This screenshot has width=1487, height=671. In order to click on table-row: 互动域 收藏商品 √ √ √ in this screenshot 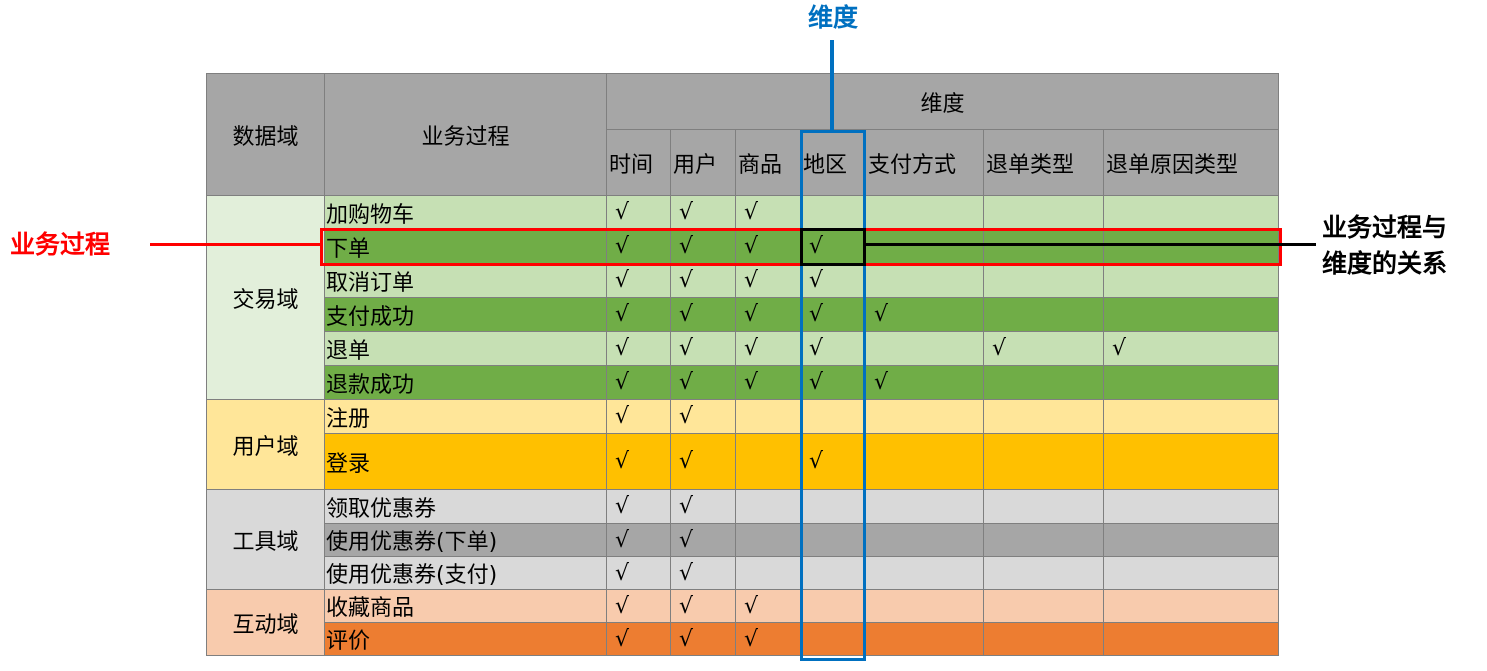, I will do `click(742, 622)`.